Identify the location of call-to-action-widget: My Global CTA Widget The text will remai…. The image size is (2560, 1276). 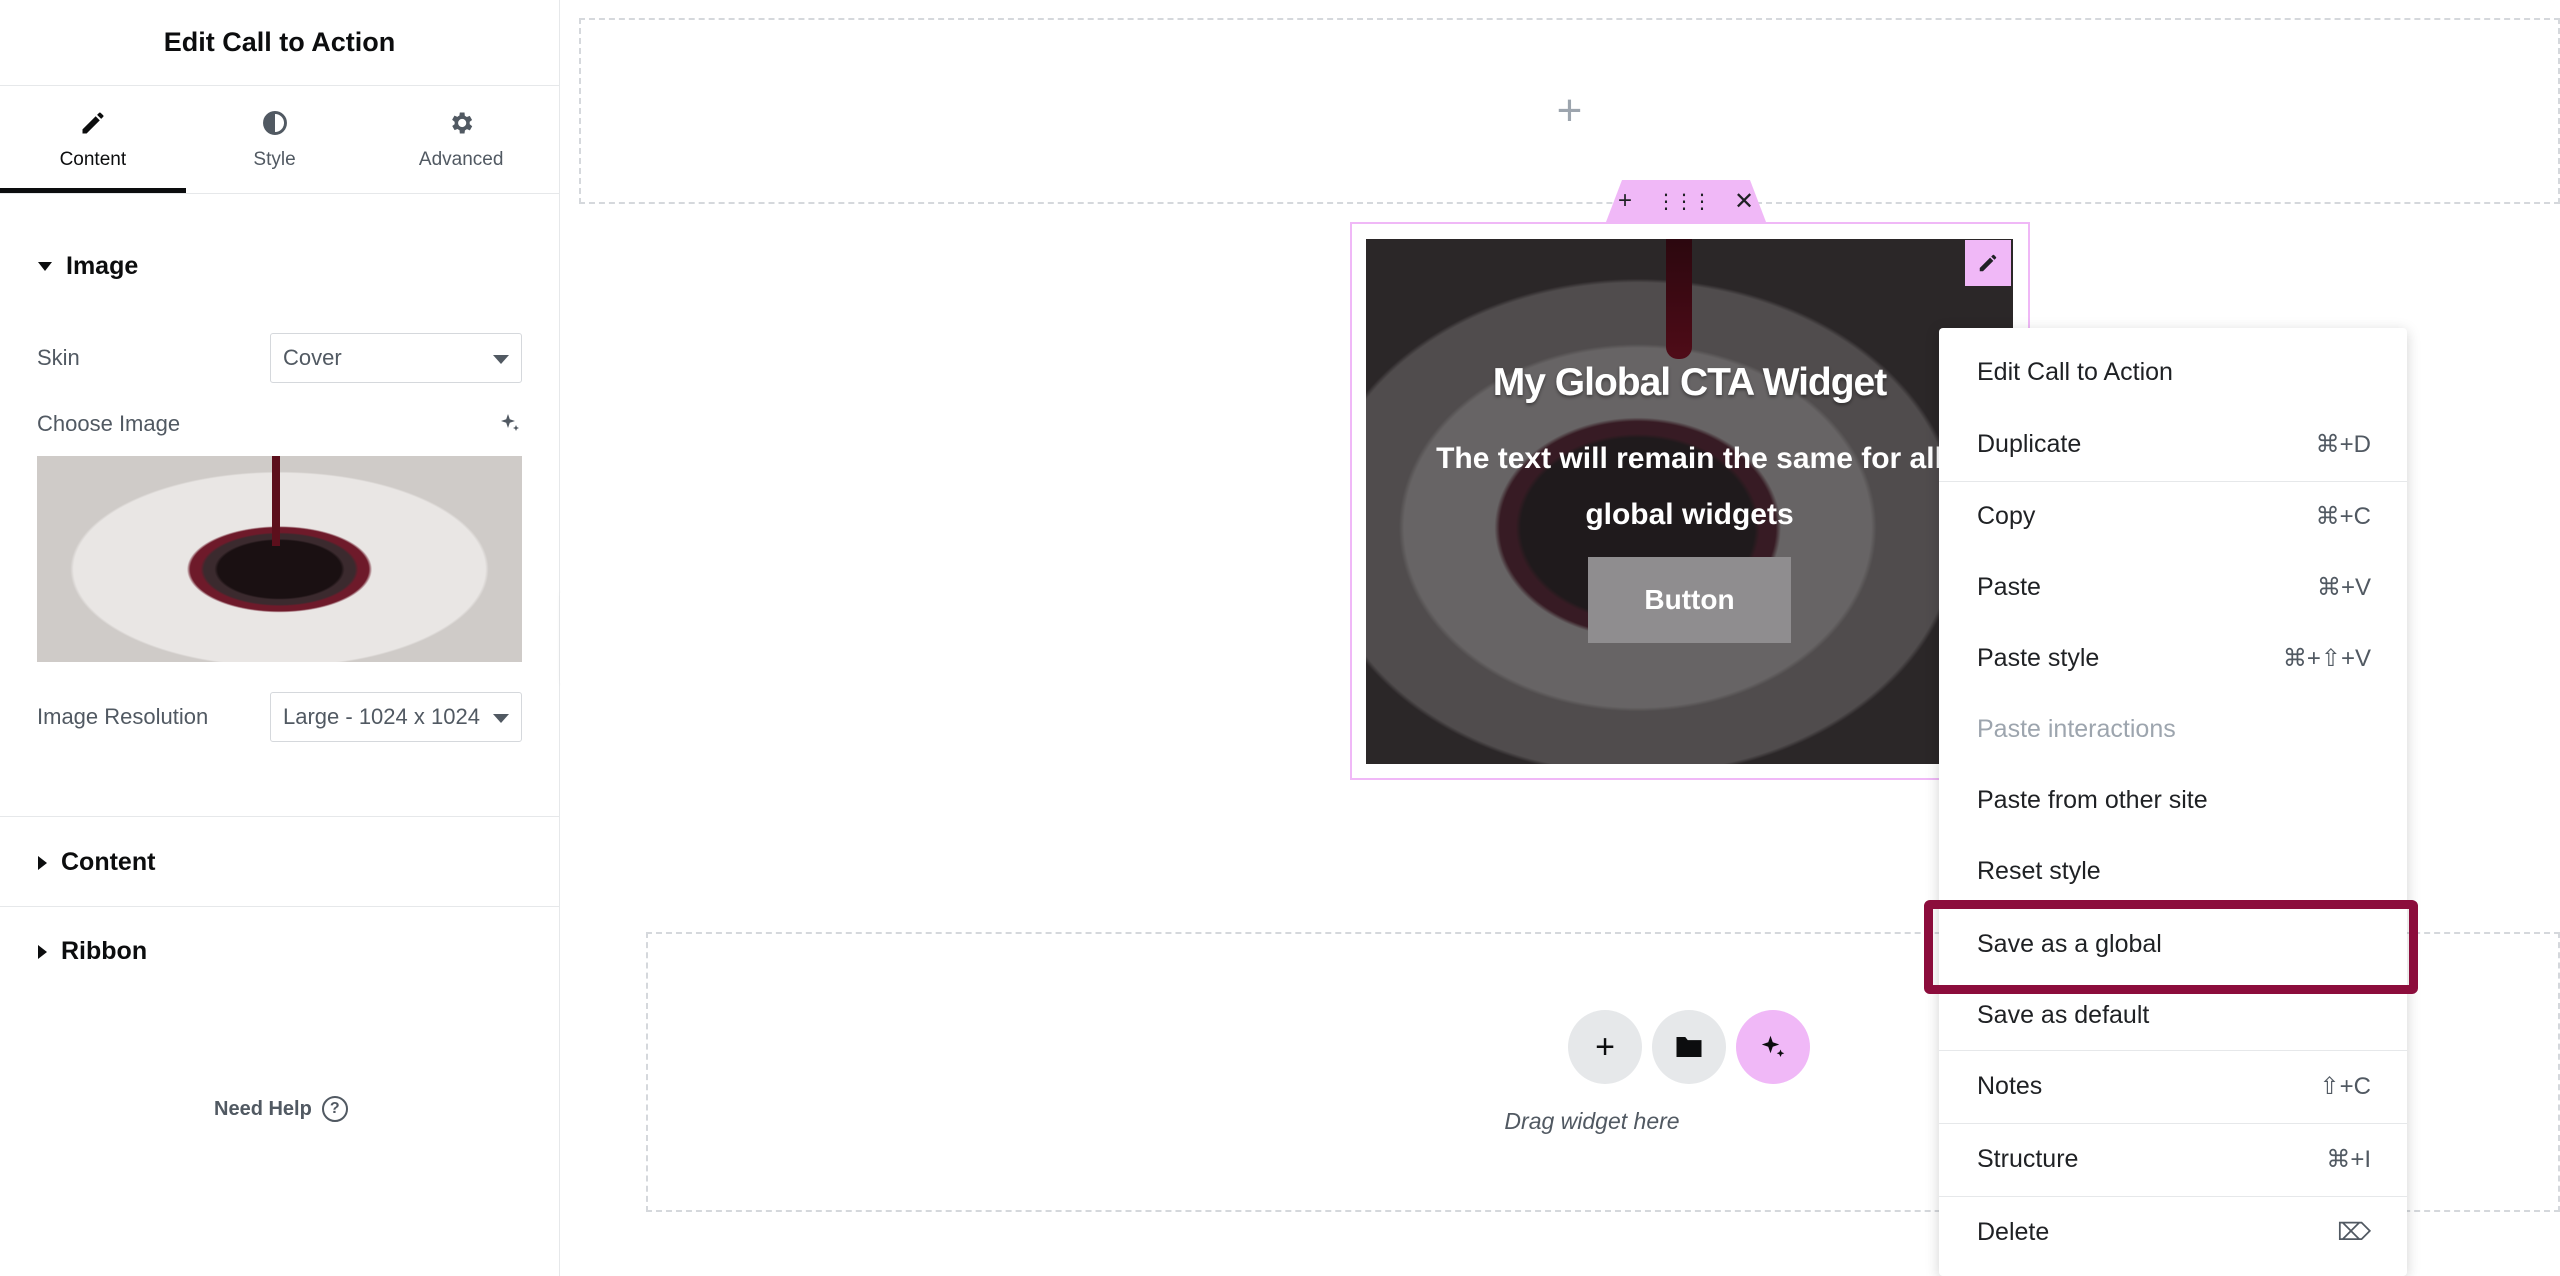
(1689, 501).